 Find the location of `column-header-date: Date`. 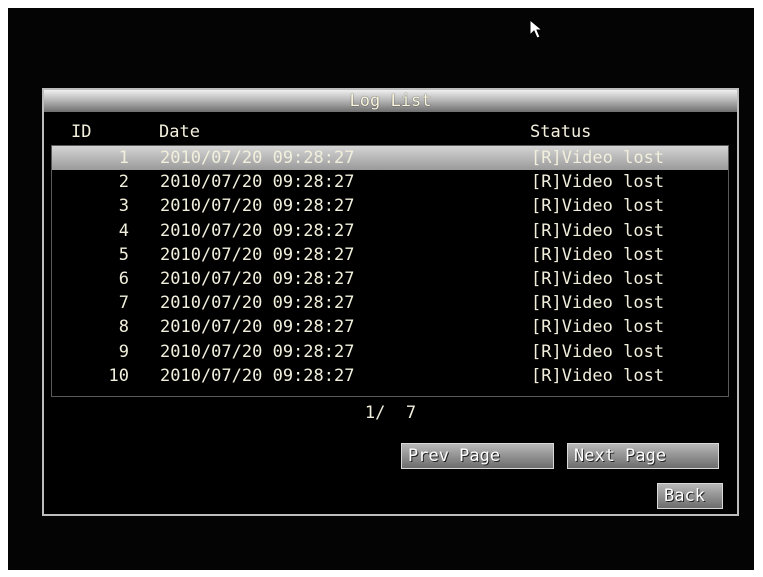

column-header-date: Date is located at coordinates (179, 132).